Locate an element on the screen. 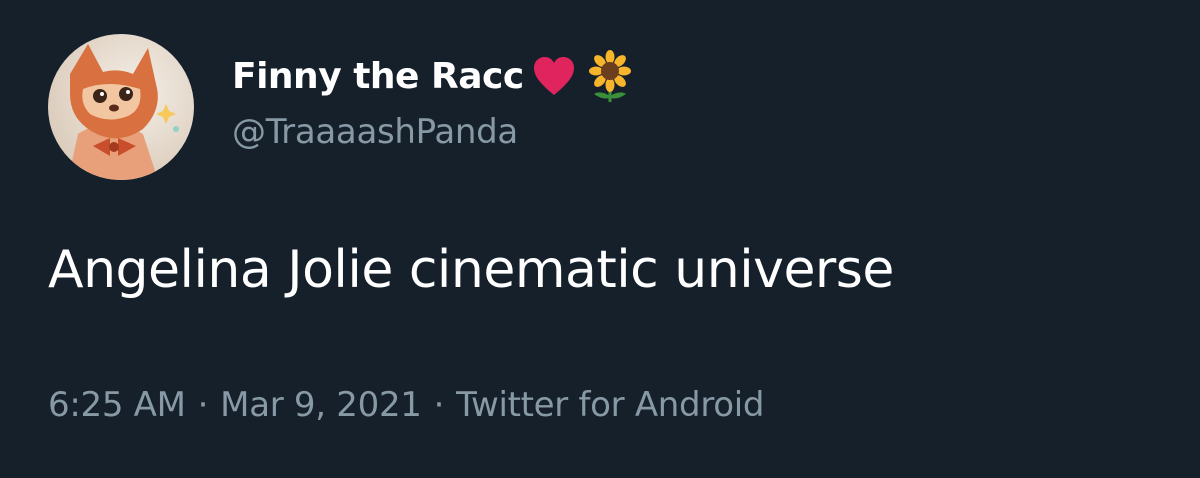  tweet-time: 6:25 AM is located at coordinates (117, 405).